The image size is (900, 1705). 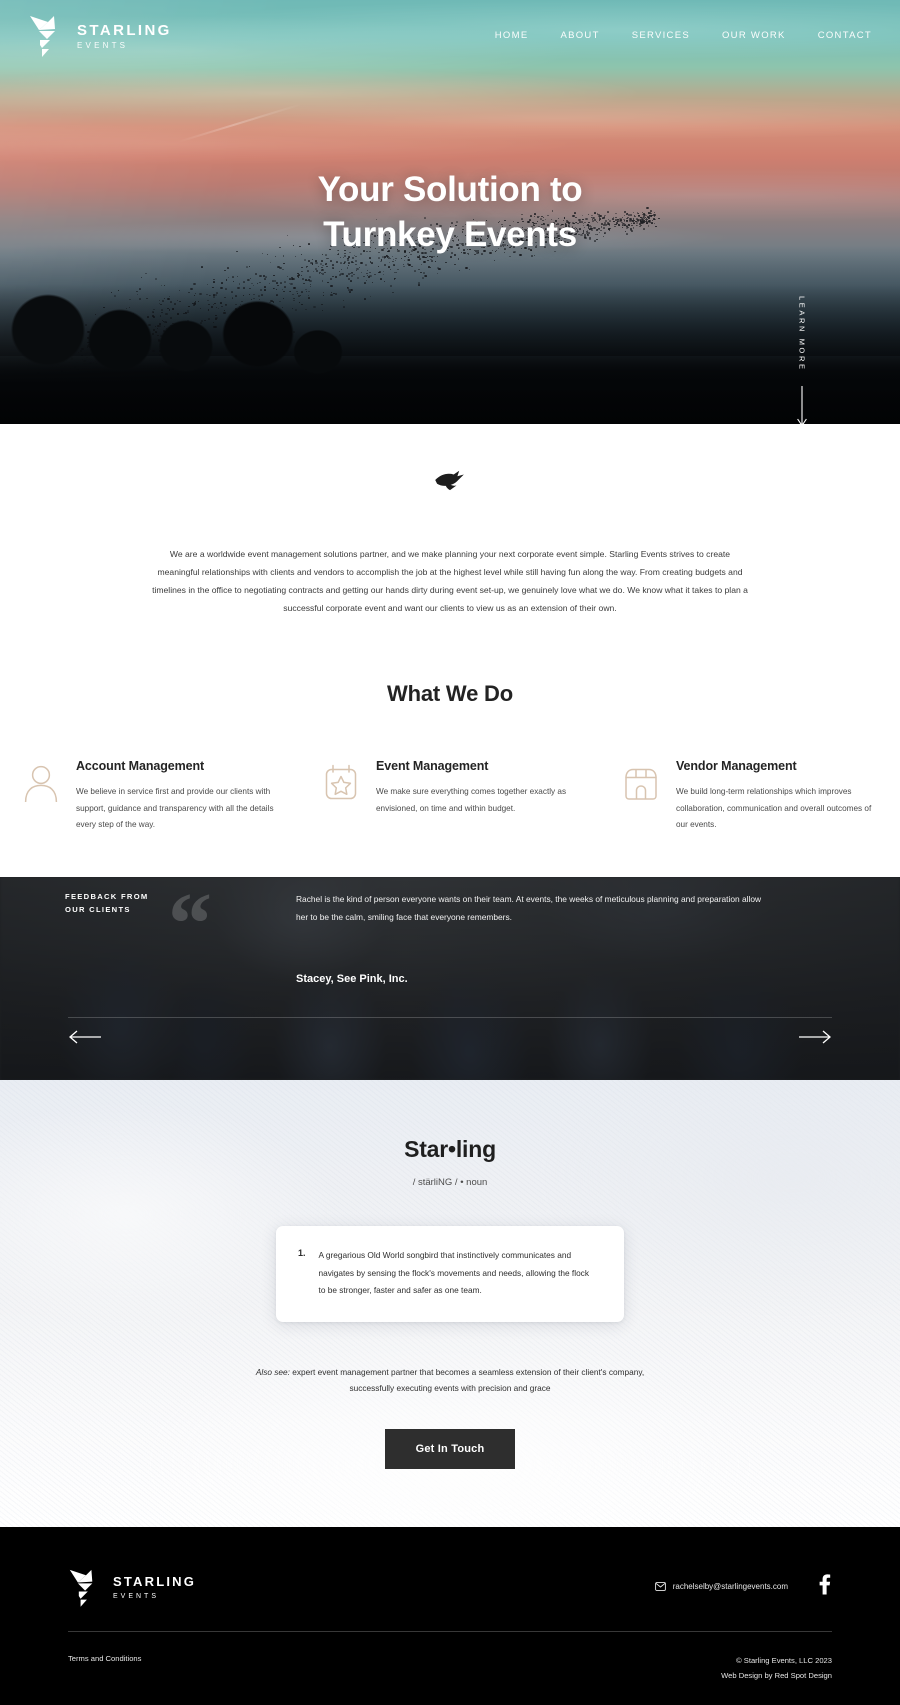 What do you see at coordinates (124, 30) in the screenshot?
I see `logo-wordmark: STARLING` at bounding box center [124, 30].